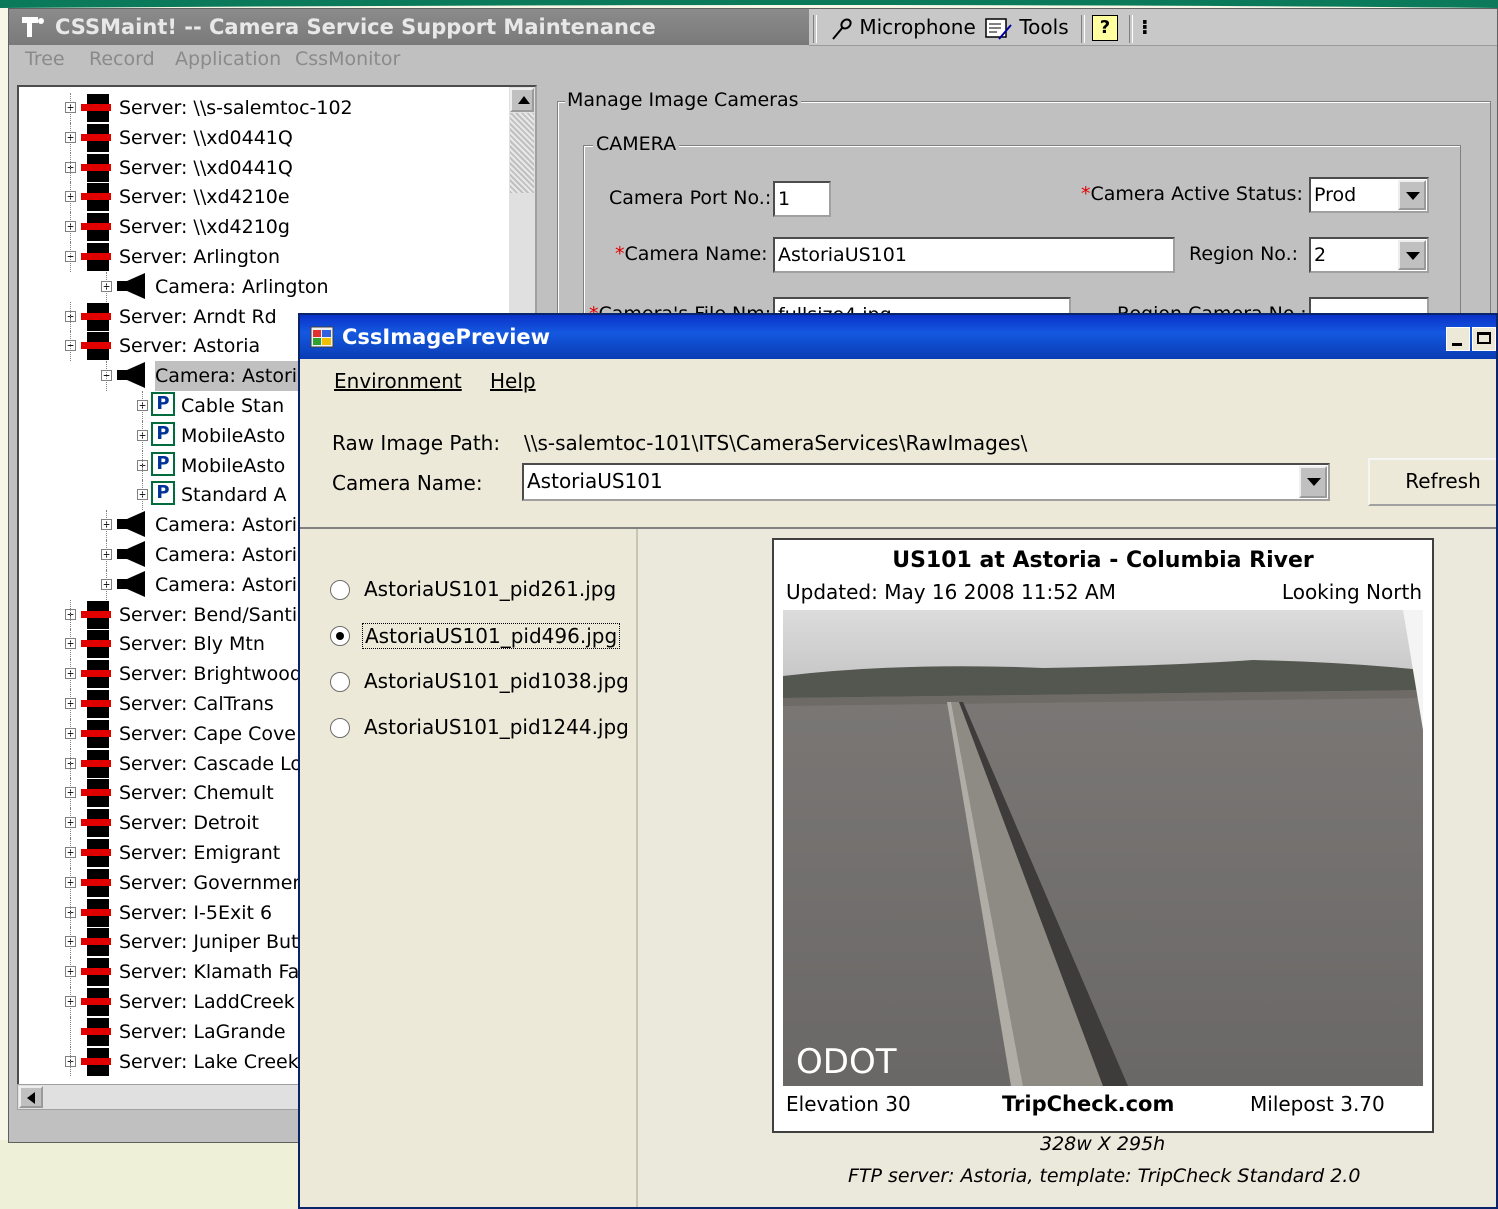  I want to click on region-select: 2, so click(1369, 255).